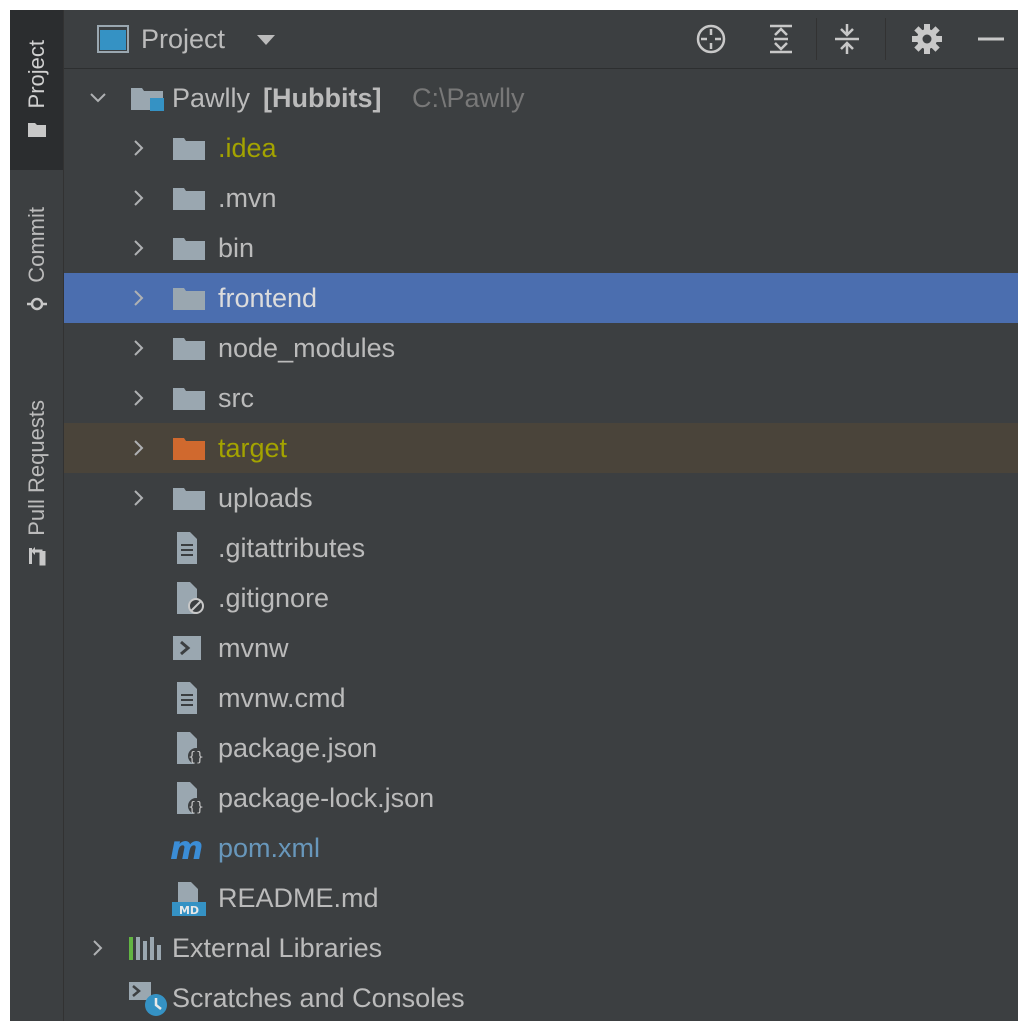 The height and width of the screenshot is (1021, 1018). I want to click on root-module-name: [Hubbits], so click(322, 98).